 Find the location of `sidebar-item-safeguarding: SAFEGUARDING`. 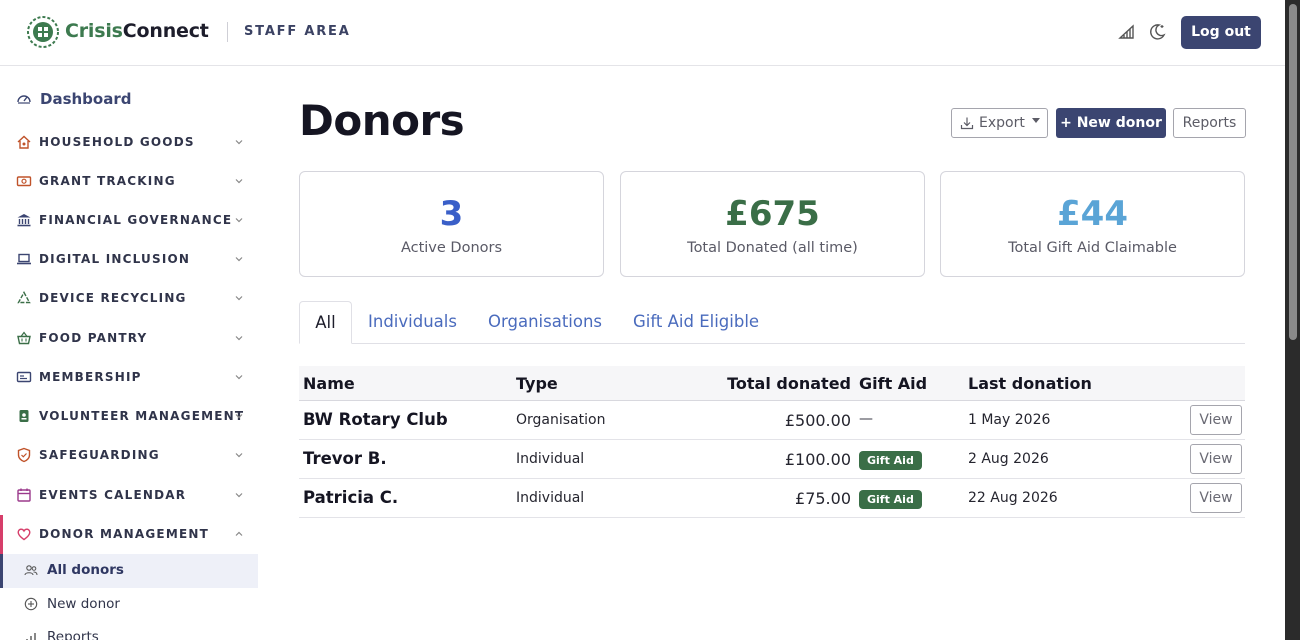

sidebar-item-safeguarding: SAFEGUARDING is located at coordinates (132, 455).